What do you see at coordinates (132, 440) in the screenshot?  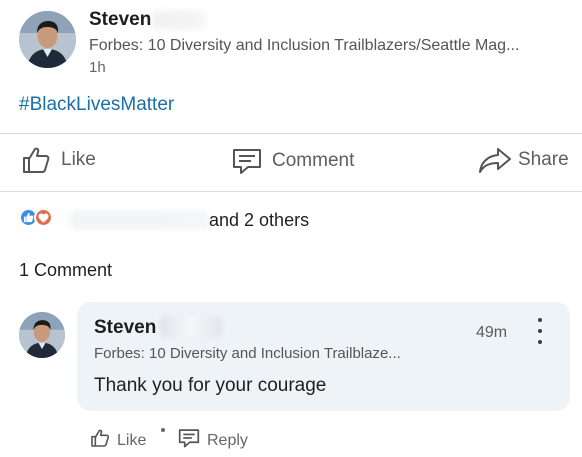 I see `comment-like-label: Like` at bounding box center [132, 440].